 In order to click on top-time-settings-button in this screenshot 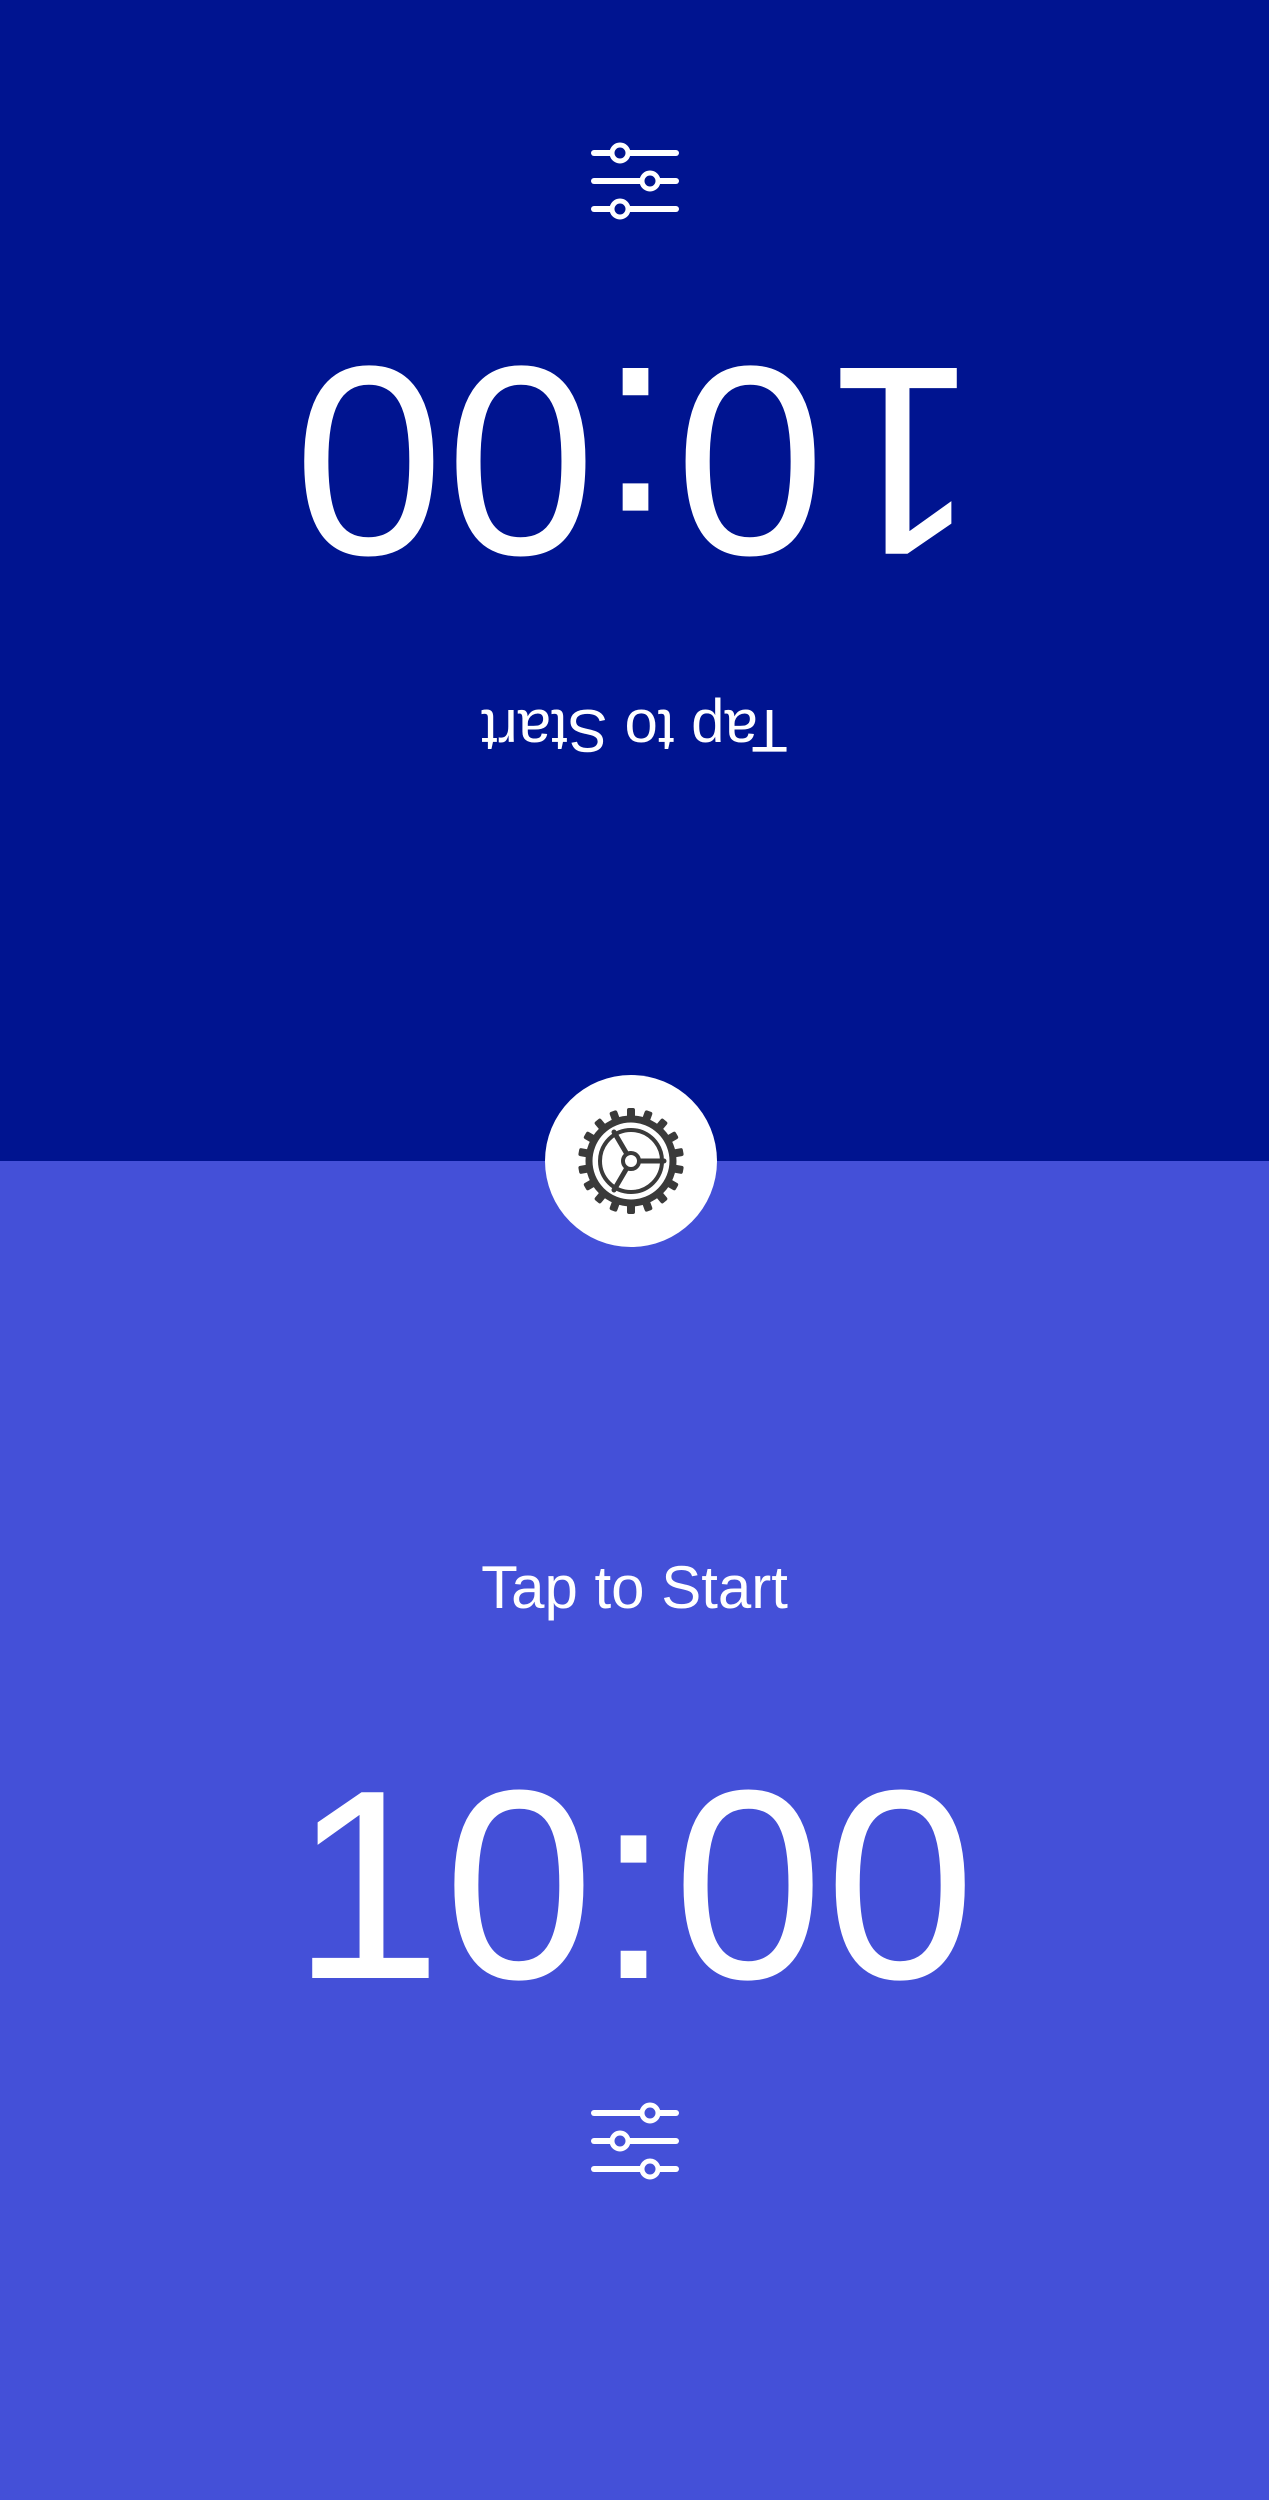, I will do `click(635, 181)`.